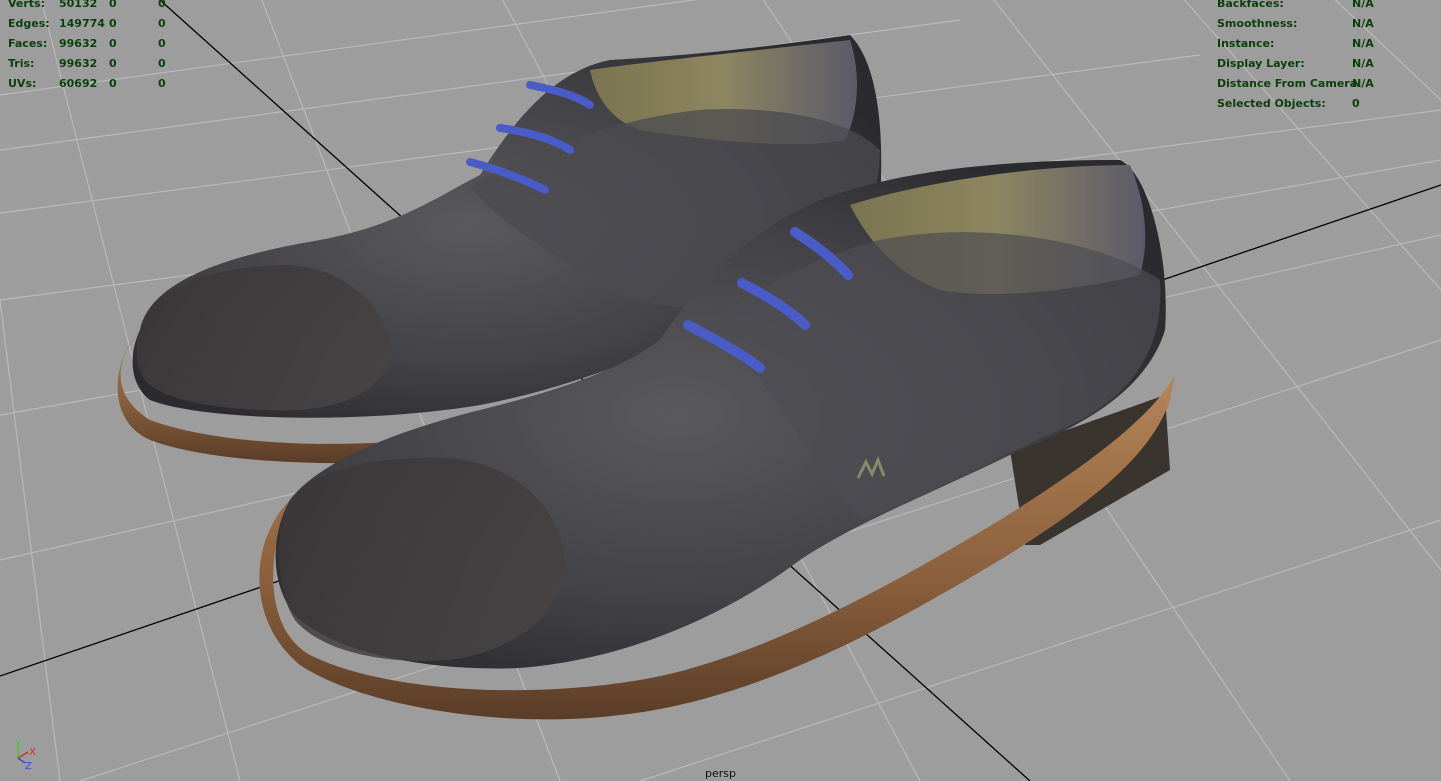 This screenshot has width=1441, height=781. What do you see at coordinates (1327, 104) in the screenshot?
I see `hud-row-selected-objects: Selected Objects: 0` at bounding box center [1327, 104].